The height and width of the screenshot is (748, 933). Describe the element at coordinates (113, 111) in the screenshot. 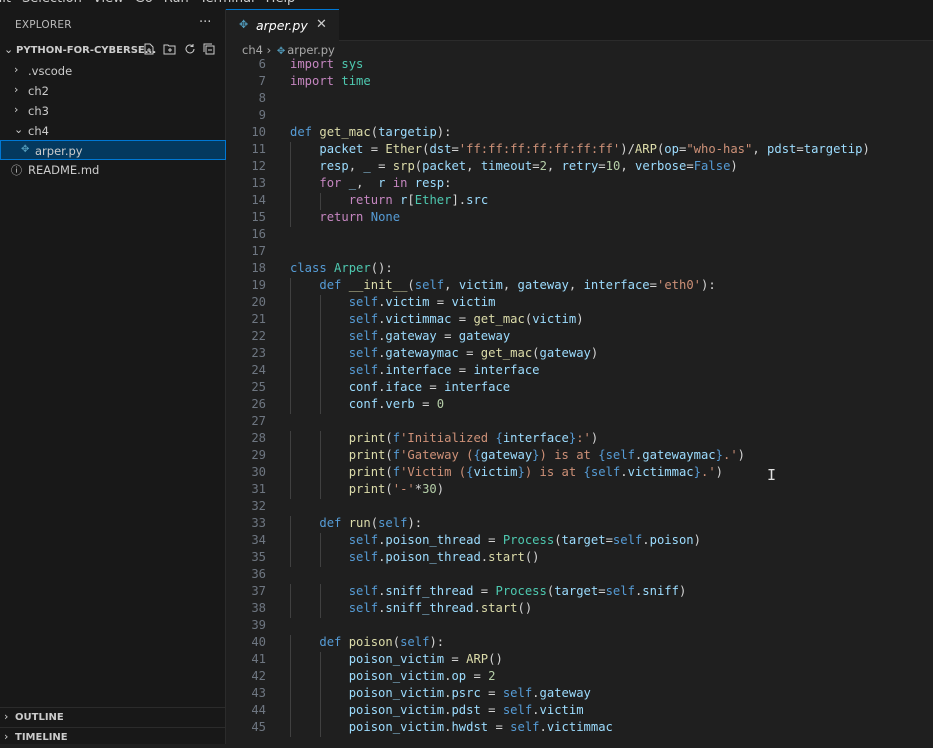

I see `tree-folder-ch3: › ch3` at that location.